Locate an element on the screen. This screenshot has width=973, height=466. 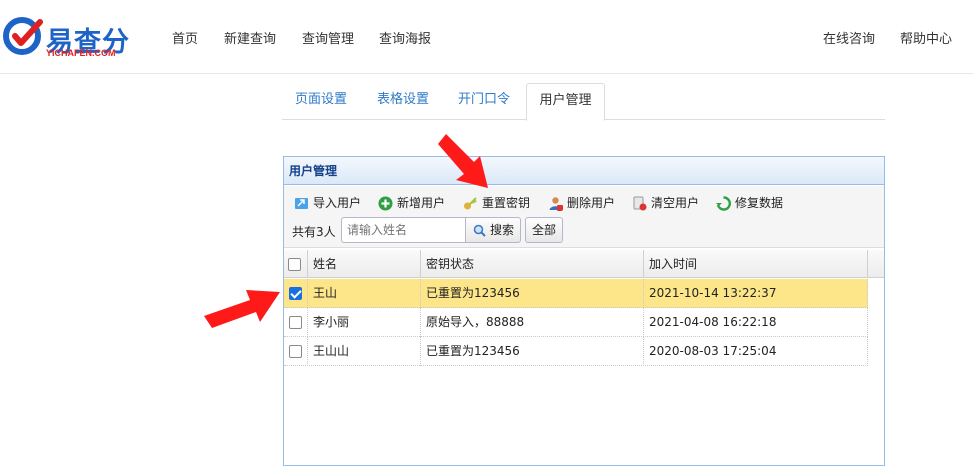
import-users-label: 导入用户 is located at coordinates (337, 203).